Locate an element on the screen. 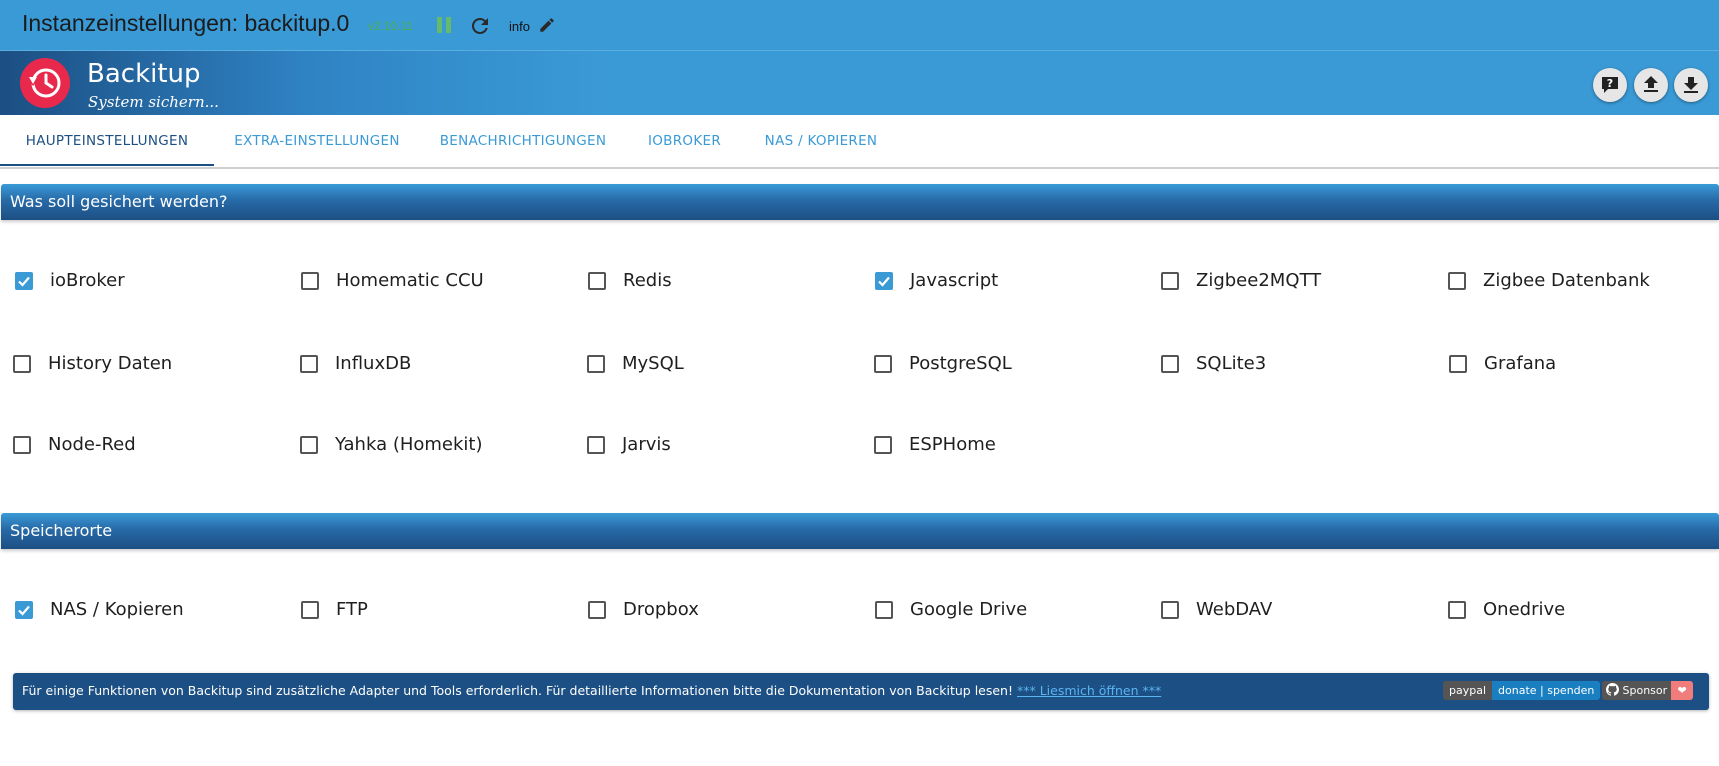 Image resolution: width=1719 pixels, height=766 pixels. checkbox-label: History Daten is located at coordinates (110, 363).